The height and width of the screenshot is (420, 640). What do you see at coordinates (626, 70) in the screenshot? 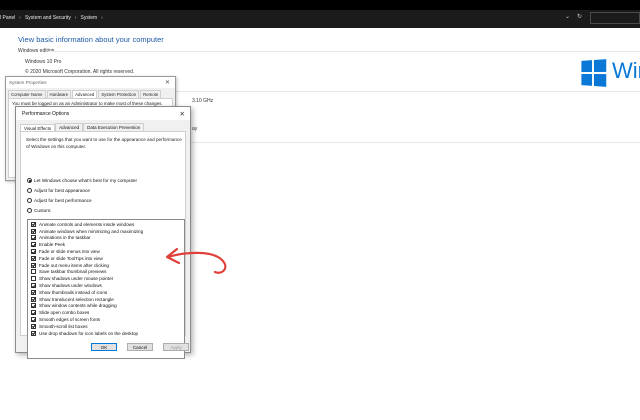
I see `windows-logo-text: Wir` at bounding box center [626, 70].